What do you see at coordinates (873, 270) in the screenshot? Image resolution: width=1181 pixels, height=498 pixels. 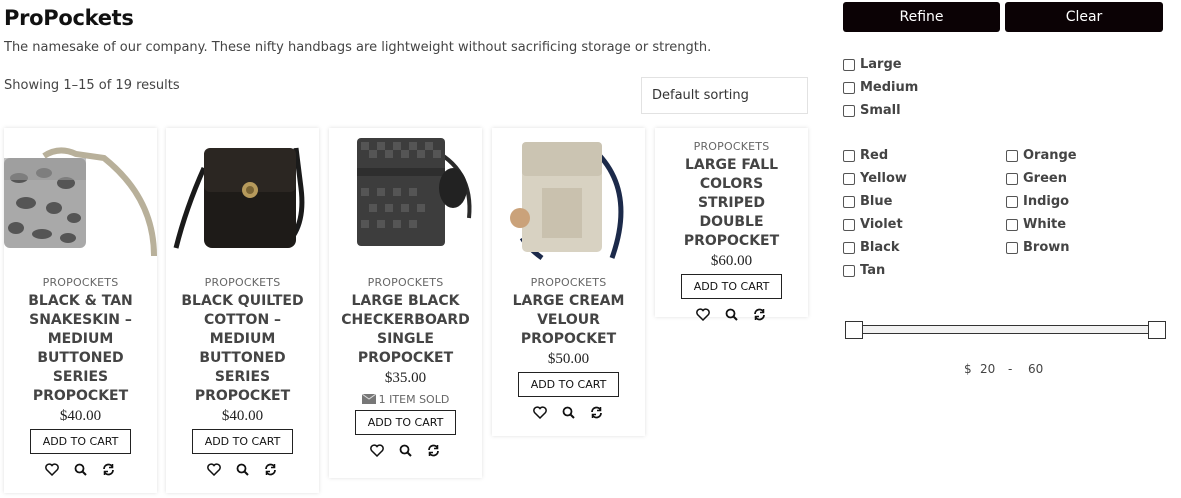 I see `checkbox-label: Tan` at bounding box center [873, 270].